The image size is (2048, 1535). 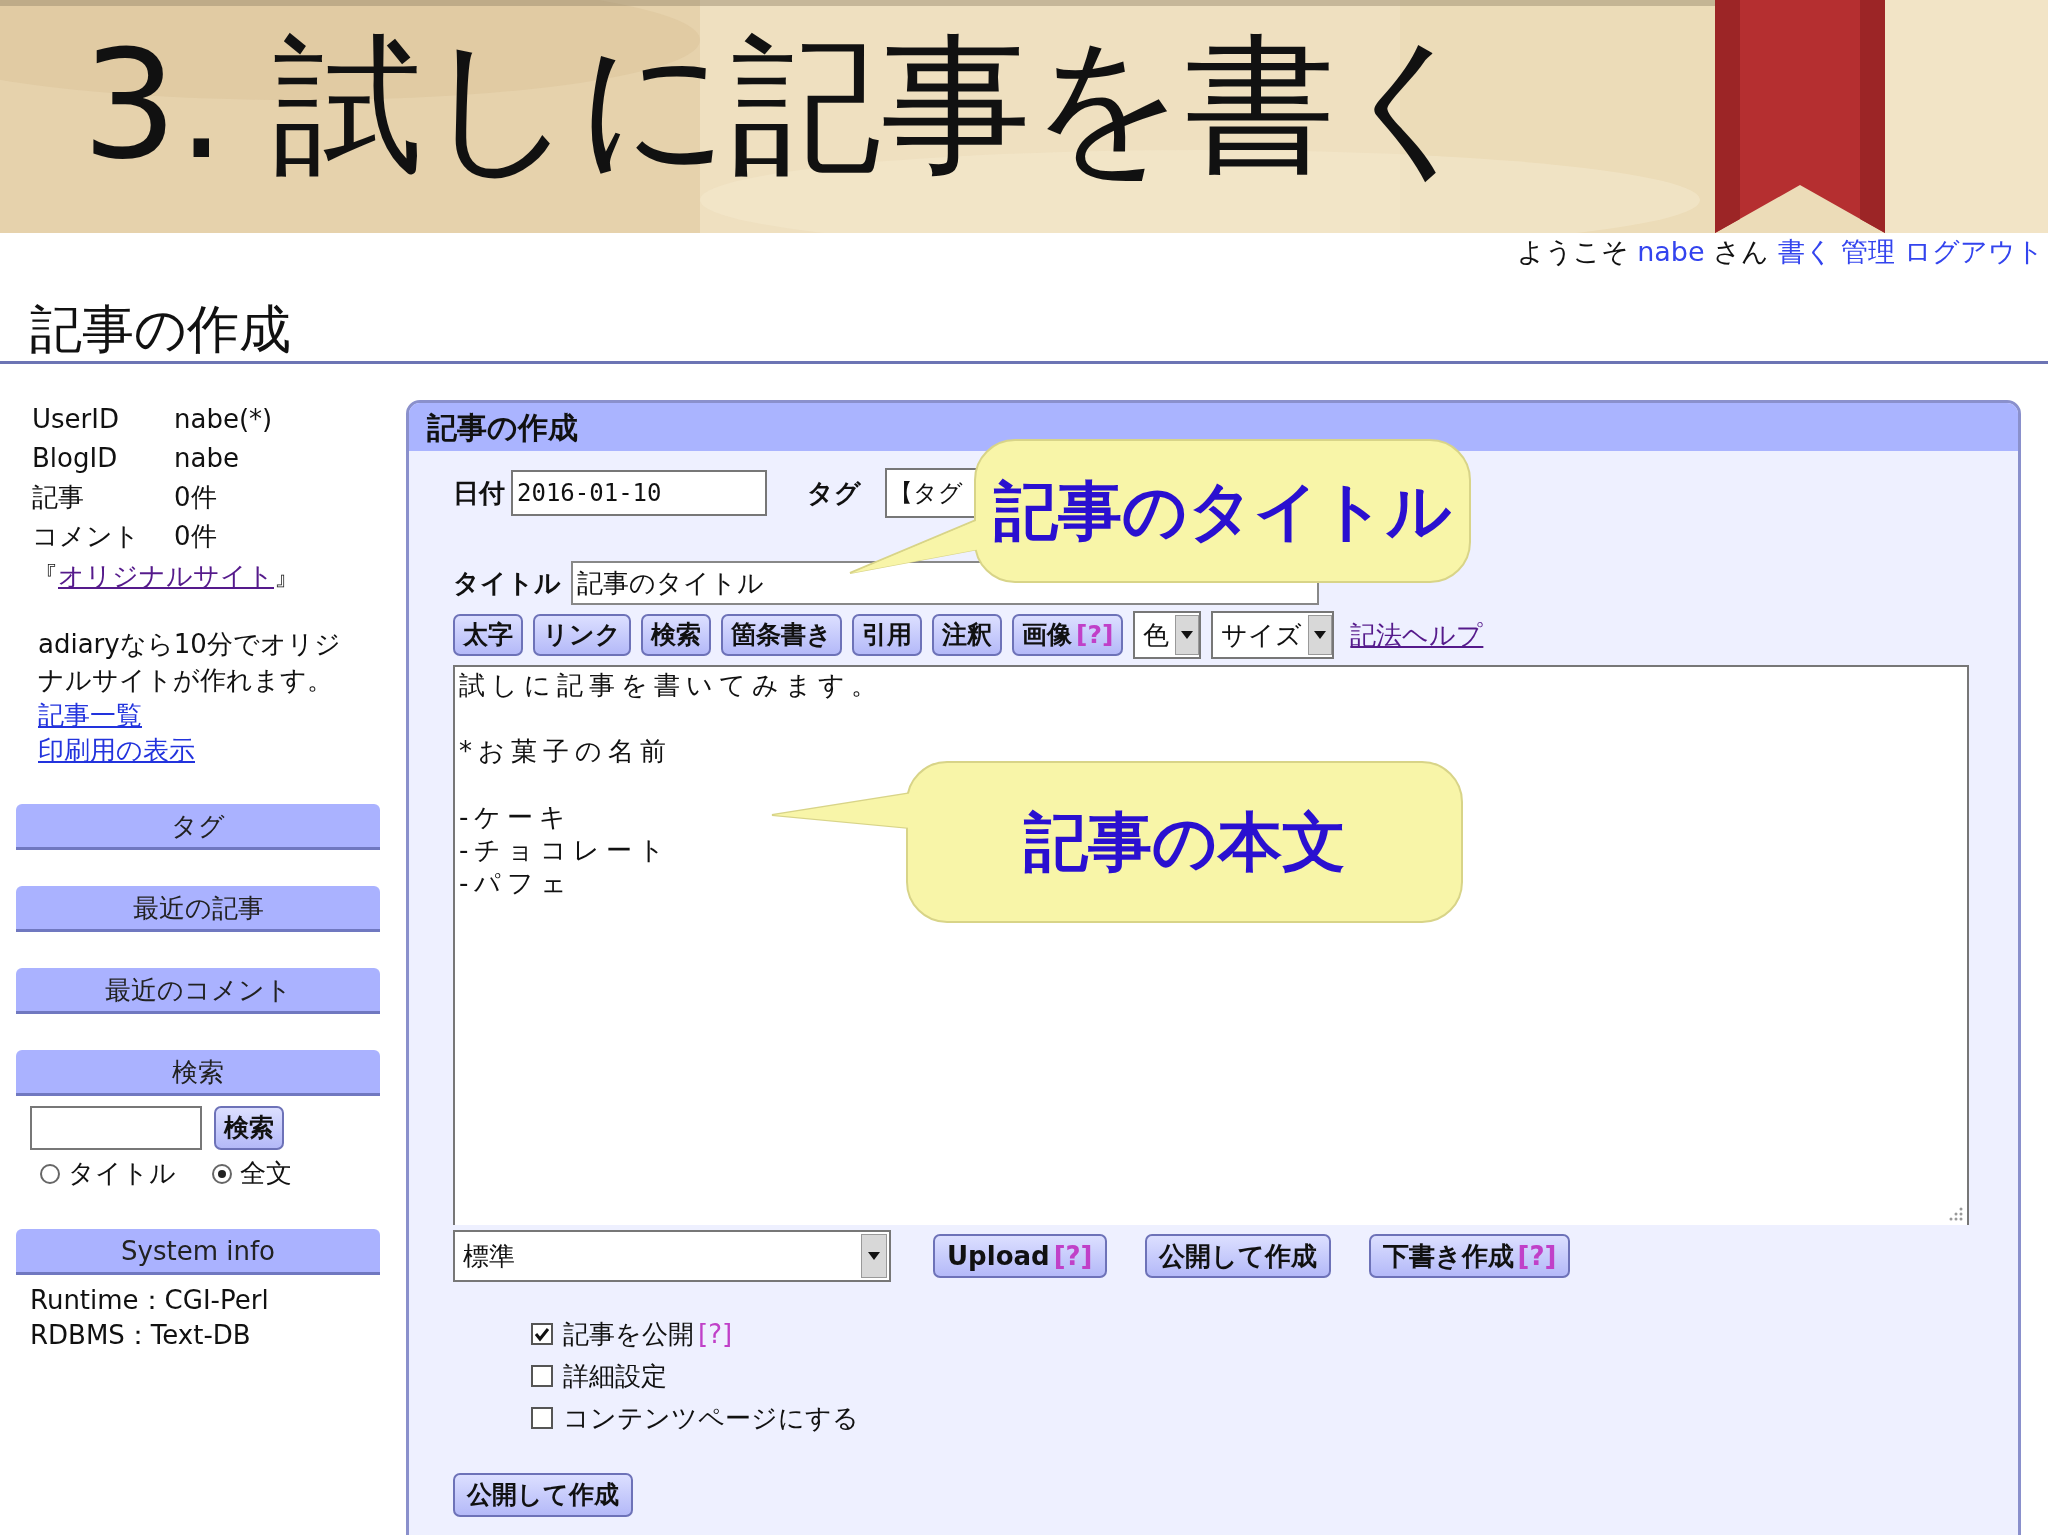 I want to click on info-value: nabe, so click(x=206, y=458).